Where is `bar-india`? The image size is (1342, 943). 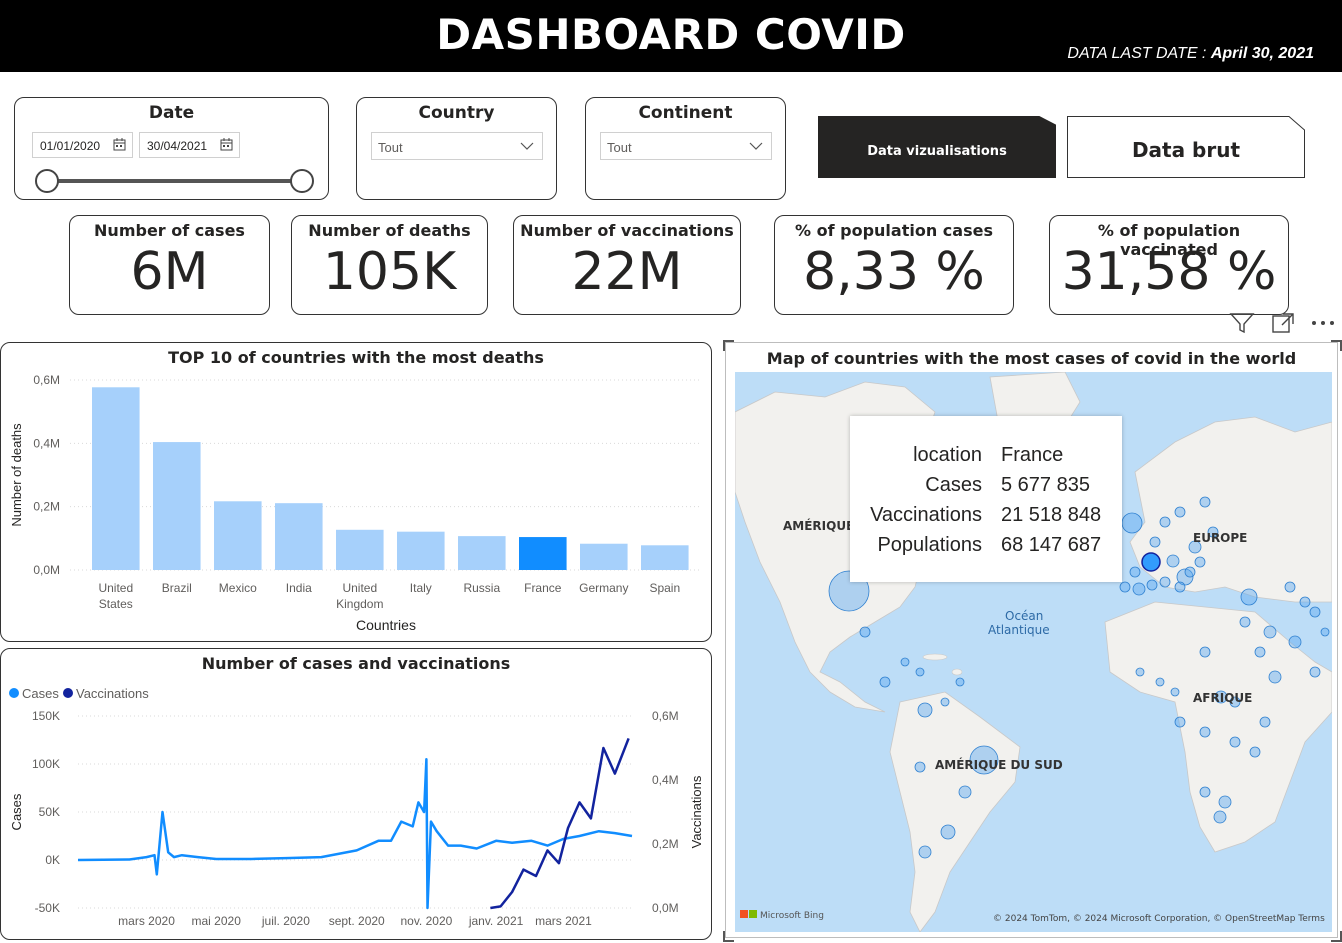
bar-india is located at coordinates (299, 536).